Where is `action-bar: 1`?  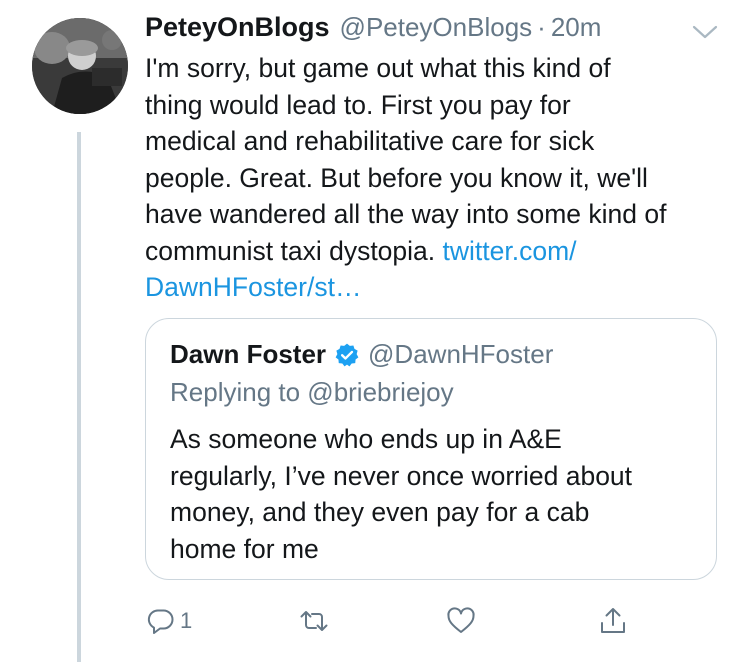
action-bar: 1 is located at coordinates (375, 623).